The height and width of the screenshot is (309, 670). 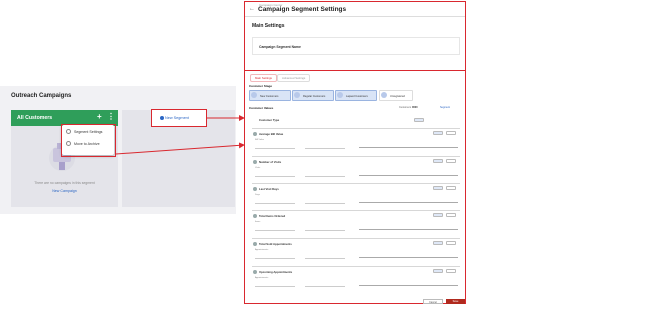 What do you see at coordinates (180, 135) in the screenshot?
I see `annotation-arrows` at bounding box center [180, 135].